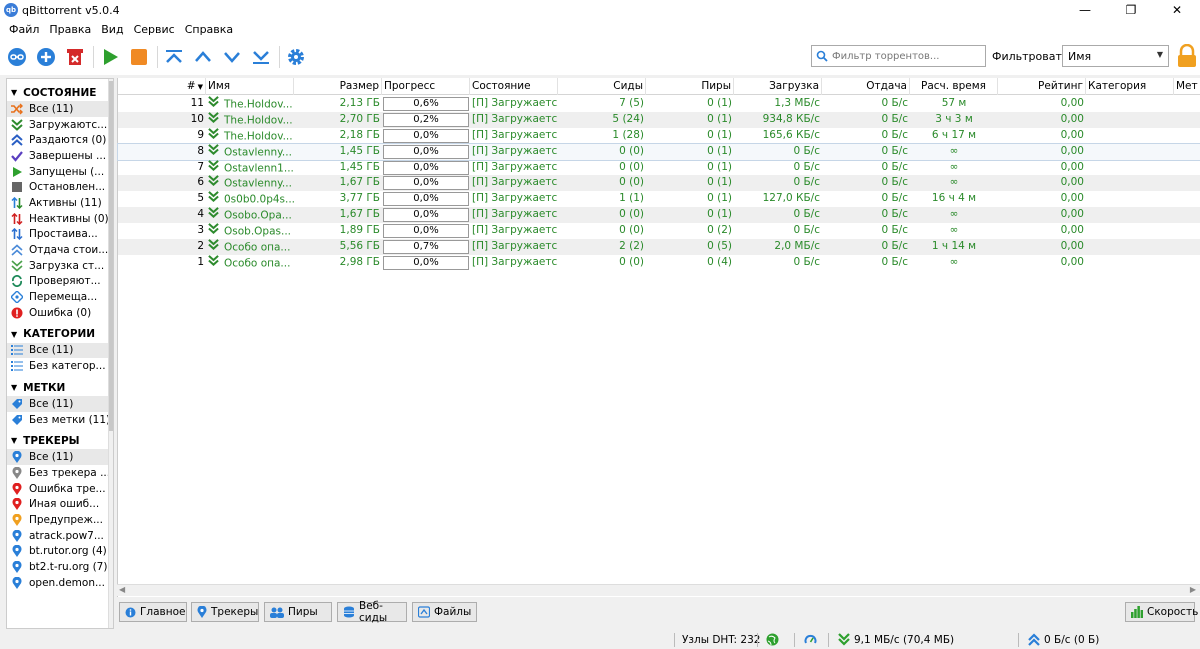 The width and height of the screenshot is (1200, 649). What do you see at coordinates (658, 590) in the screenshot?
I see `horizontal-scrollbar: ◀ ▶` at bounding box center [658, 590].